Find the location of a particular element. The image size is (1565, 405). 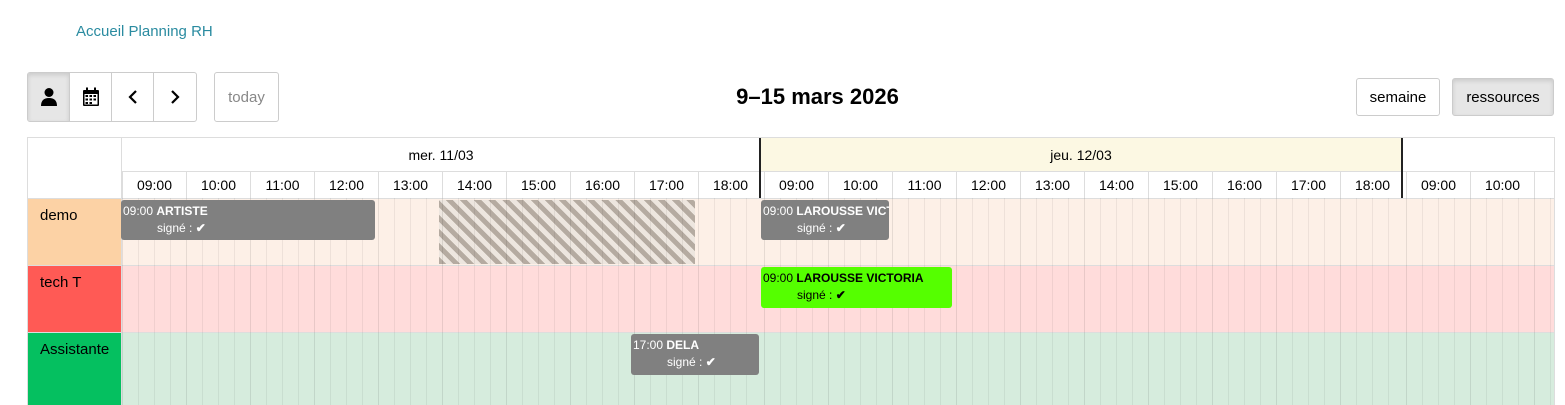

resource-demo: demo is located at coordinates (74, 231).